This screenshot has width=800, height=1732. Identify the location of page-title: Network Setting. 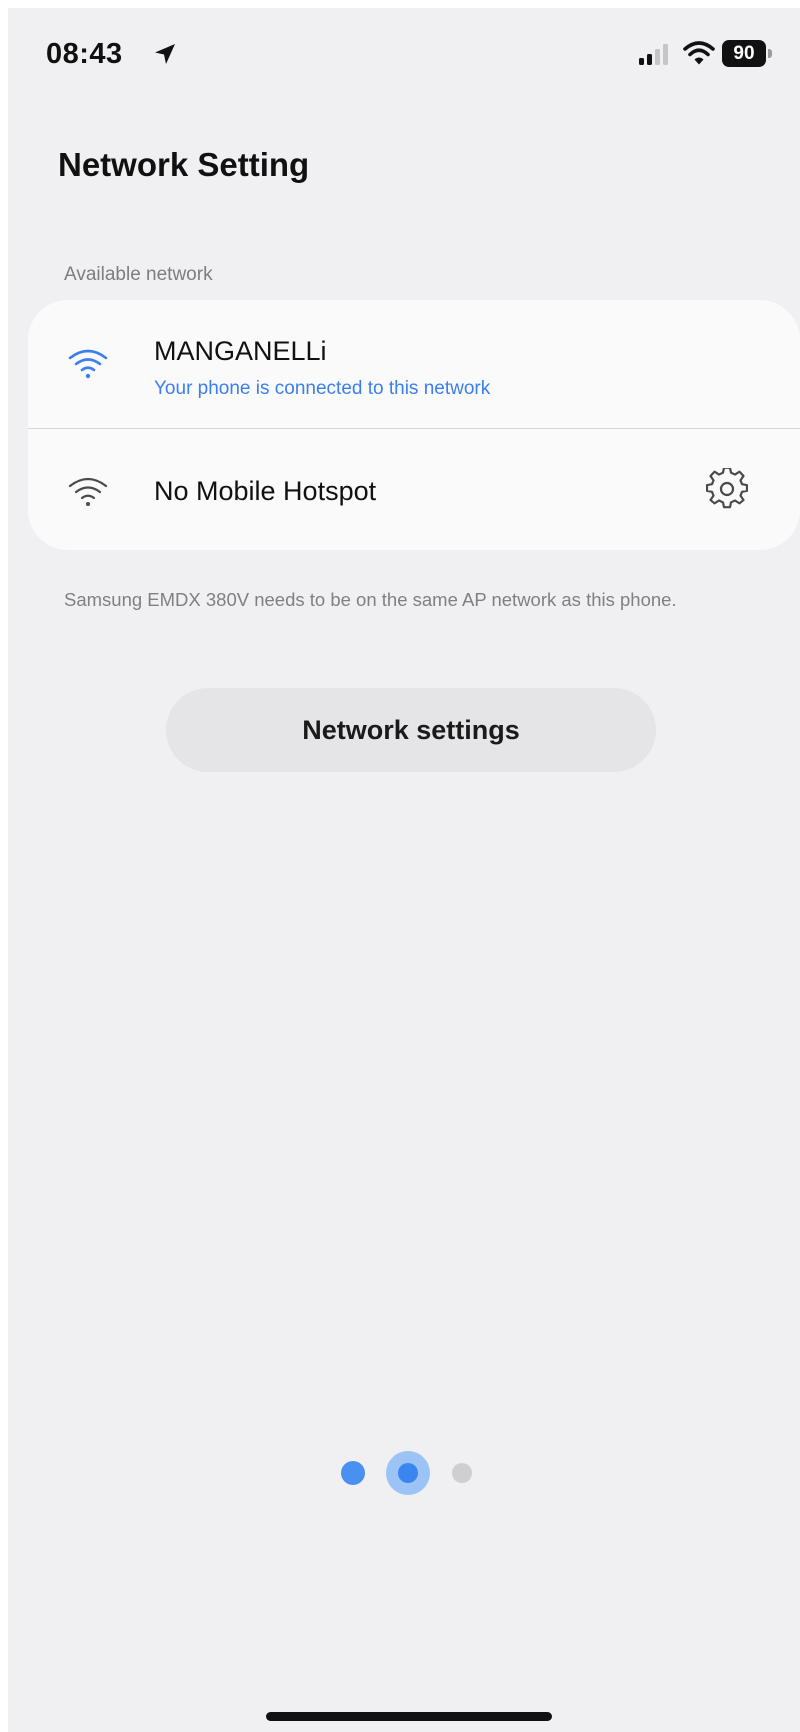
(184, 164).